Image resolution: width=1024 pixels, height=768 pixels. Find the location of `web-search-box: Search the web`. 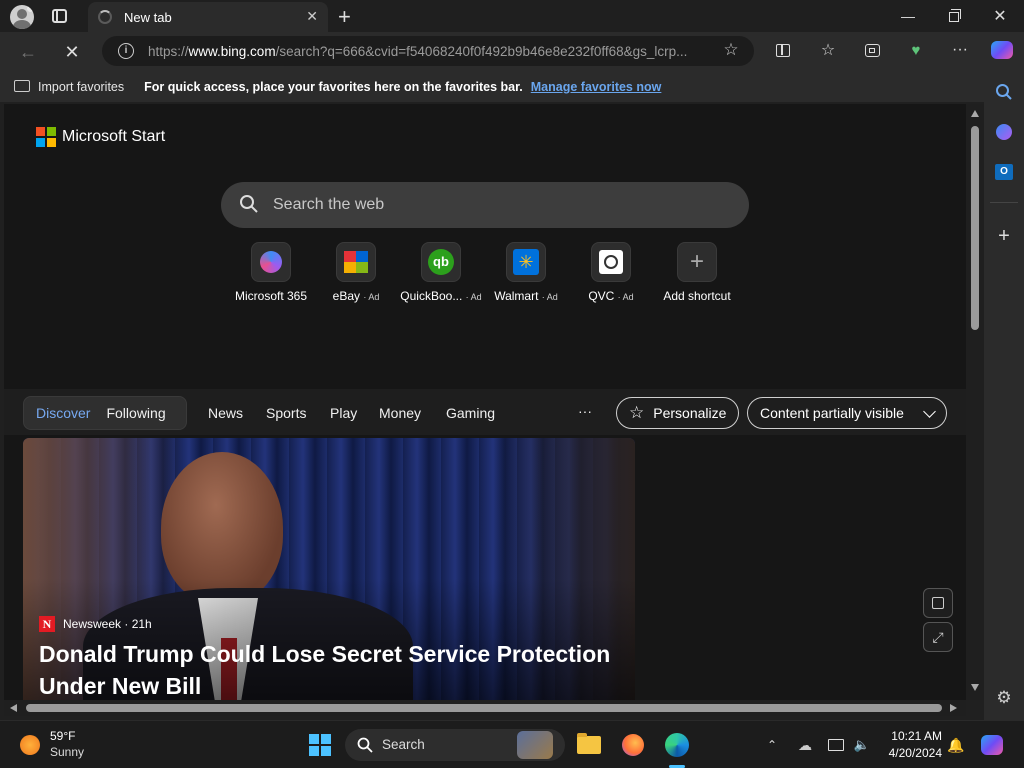

web-search-box: Search the web is located at coordinates (485, 205).